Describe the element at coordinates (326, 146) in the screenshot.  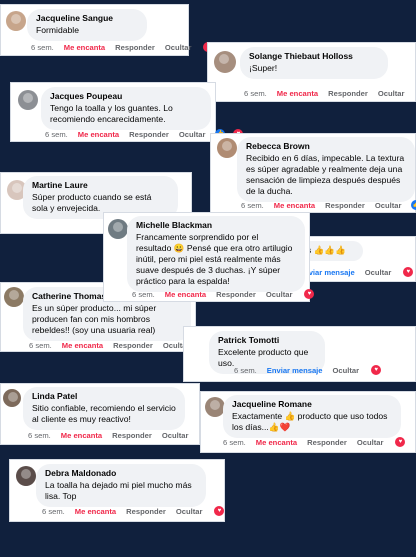
I see `author-name: Rebecca Brown` at that location.